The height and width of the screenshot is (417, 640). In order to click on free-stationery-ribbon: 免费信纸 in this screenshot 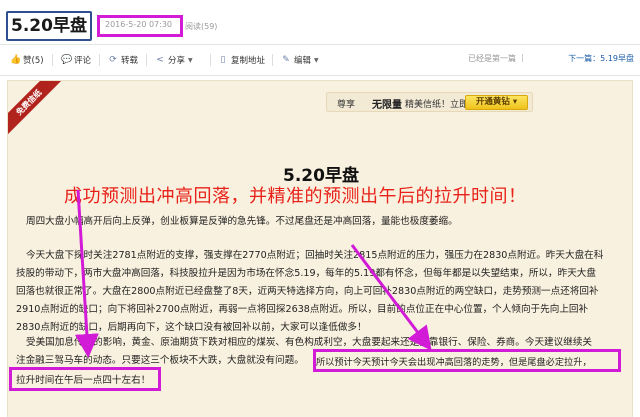, I will do `click(35, 108)`.